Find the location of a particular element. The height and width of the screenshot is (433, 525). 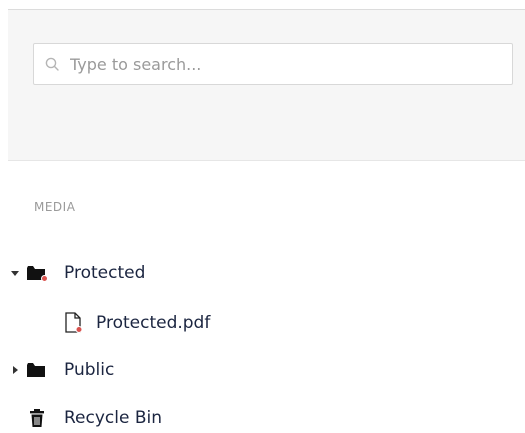

caret-right-icon is located at coordinates (15, 370).